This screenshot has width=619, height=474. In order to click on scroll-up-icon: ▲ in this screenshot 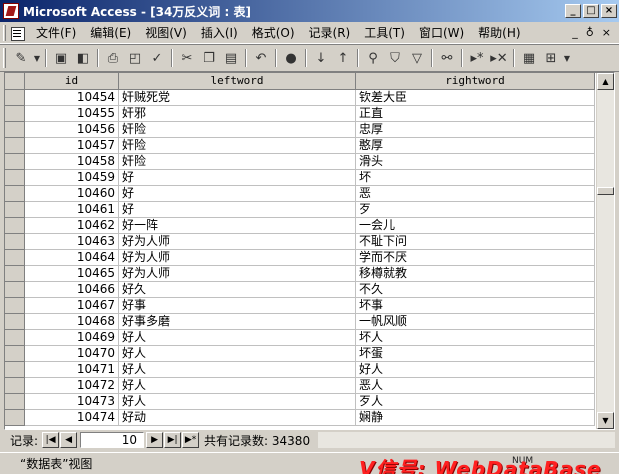, I will do `click(605, 81)`.